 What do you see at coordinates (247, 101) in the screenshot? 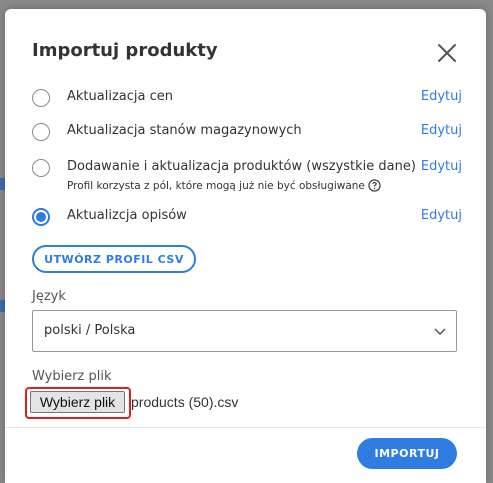
I see `option-price-update: Aktualizacja cen Edytuj` at bounding box center [247, 101].